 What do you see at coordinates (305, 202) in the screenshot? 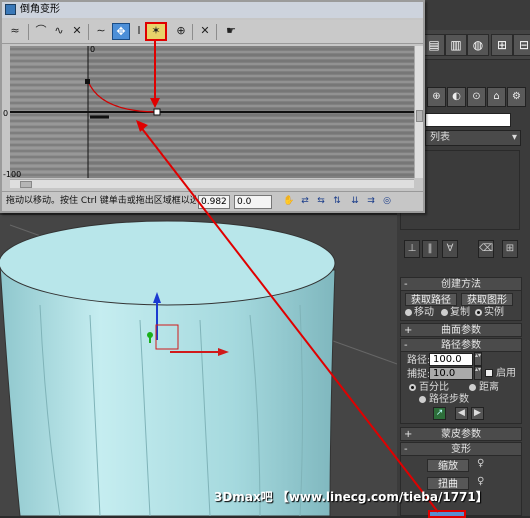
I see `zoom-extents-icon: ⇄` at bounding box center [305, 202].